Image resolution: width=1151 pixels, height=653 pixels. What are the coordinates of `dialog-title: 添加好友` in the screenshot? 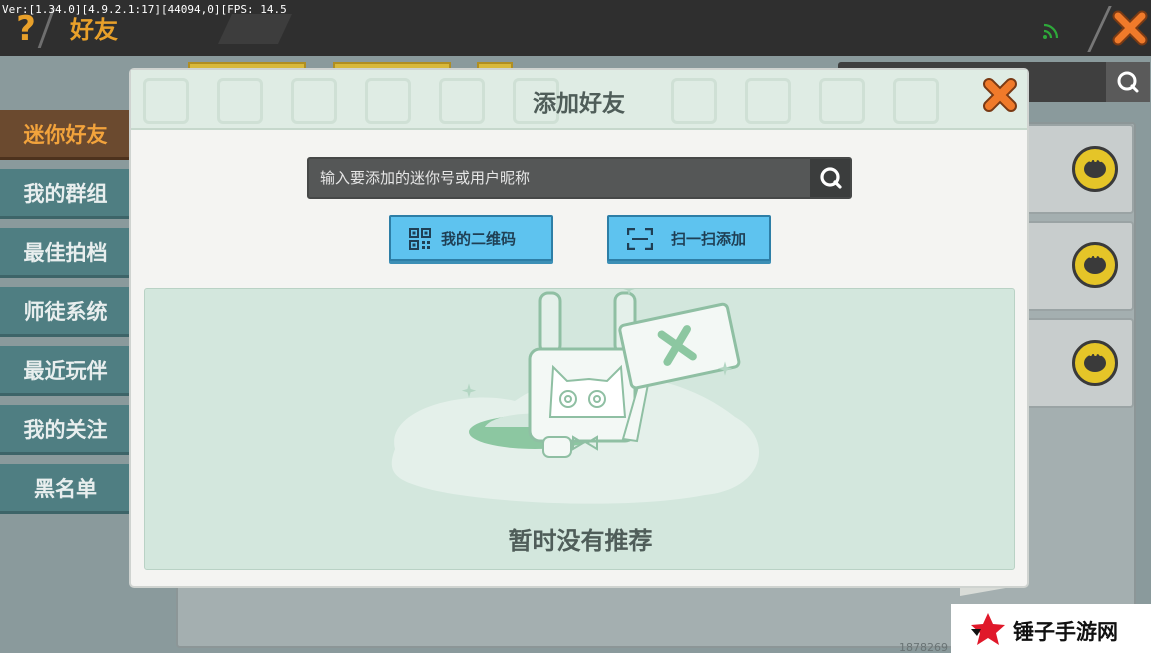 It's located at (579, 104).